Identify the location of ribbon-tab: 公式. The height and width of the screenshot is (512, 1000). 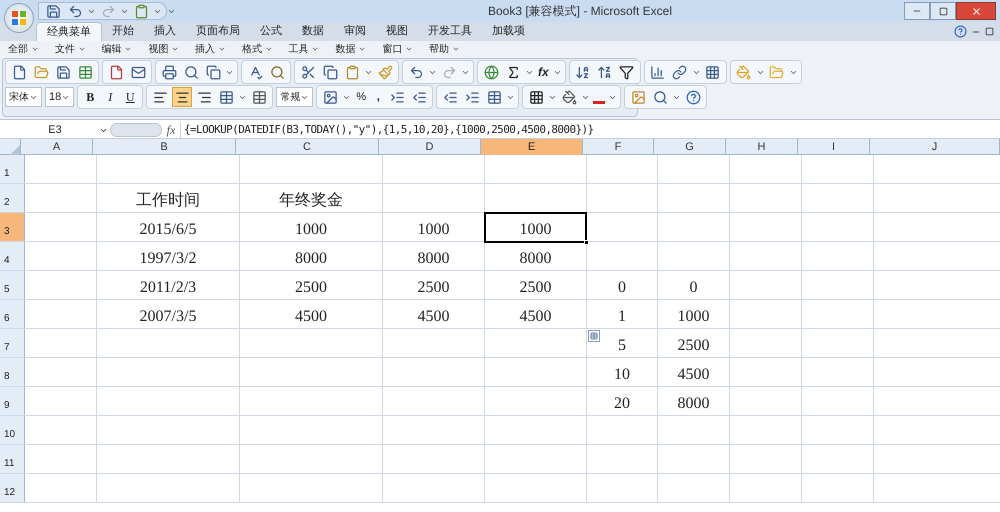
(271, 31).